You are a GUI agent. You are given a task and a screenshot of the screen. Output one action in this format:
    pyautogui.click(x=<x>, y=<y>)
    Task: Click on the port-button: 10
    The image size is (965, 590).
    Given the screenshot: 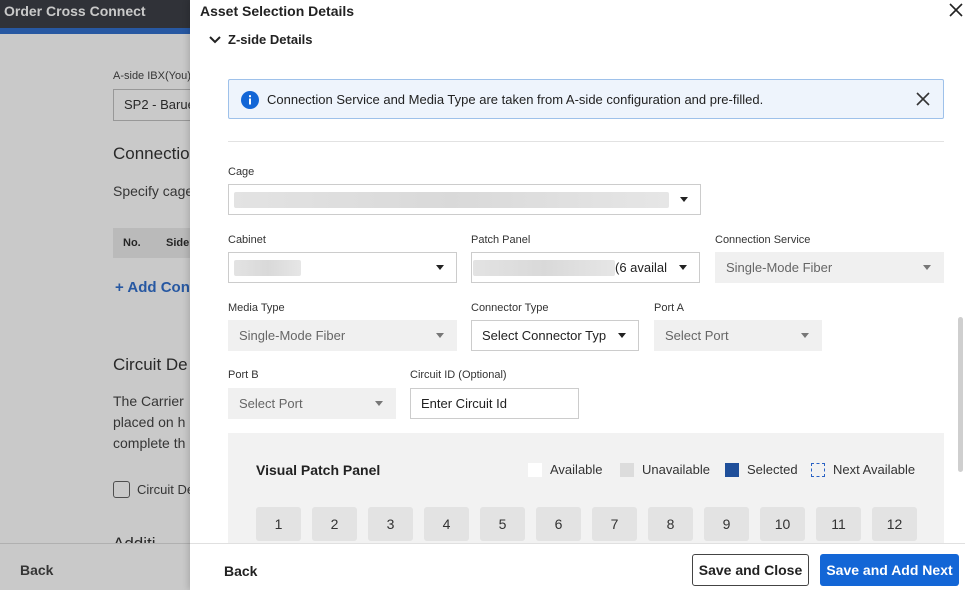 What is the action you would take?
    pyautogui.click(x=782, y=524)
    